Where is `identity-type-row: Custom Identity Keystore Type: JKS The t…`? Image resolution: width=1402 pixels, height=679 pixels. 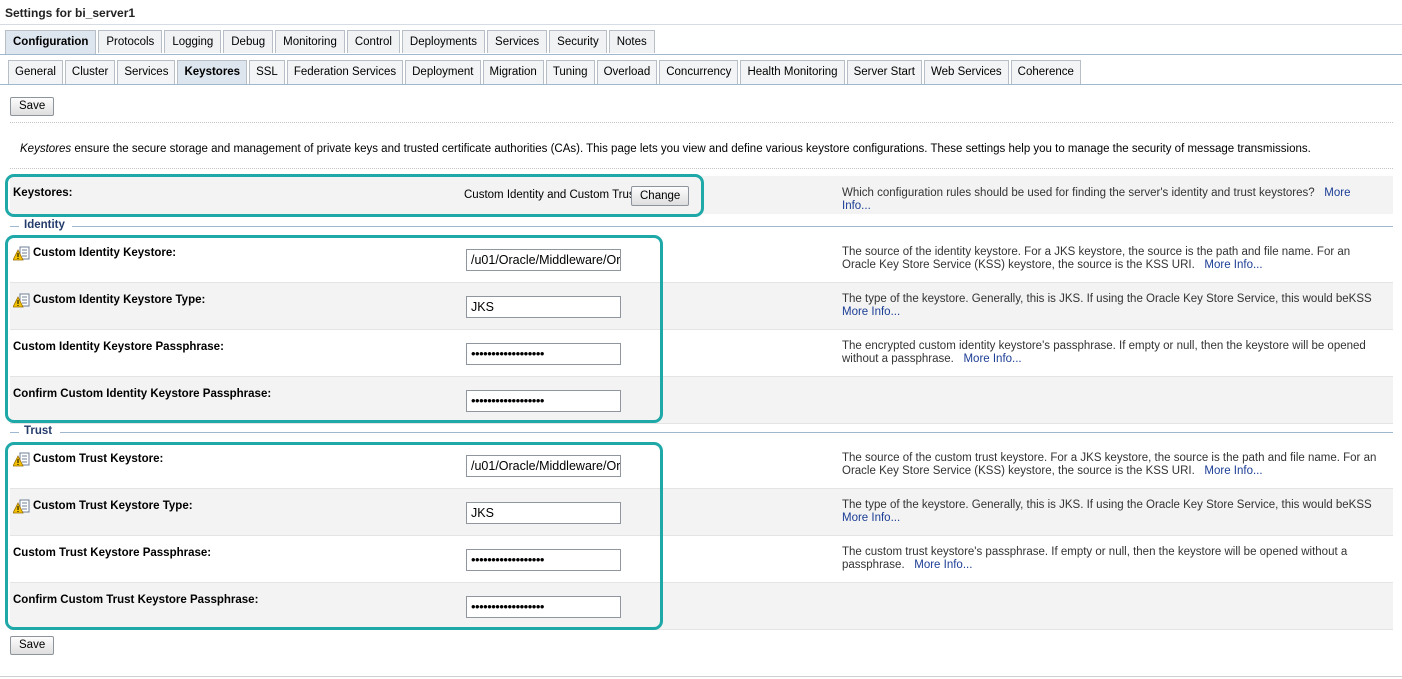 identity-type-row: Custom Identity Keystore Type: JKS The t… is located at coordinates (701, 306).